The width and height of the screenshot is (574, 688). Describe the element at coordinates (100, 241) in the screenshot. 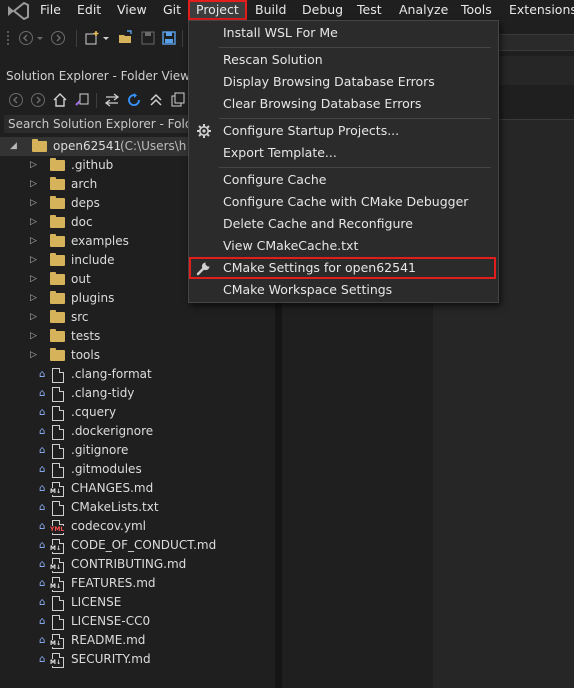

I see `tree-item-label: examples` at that location.